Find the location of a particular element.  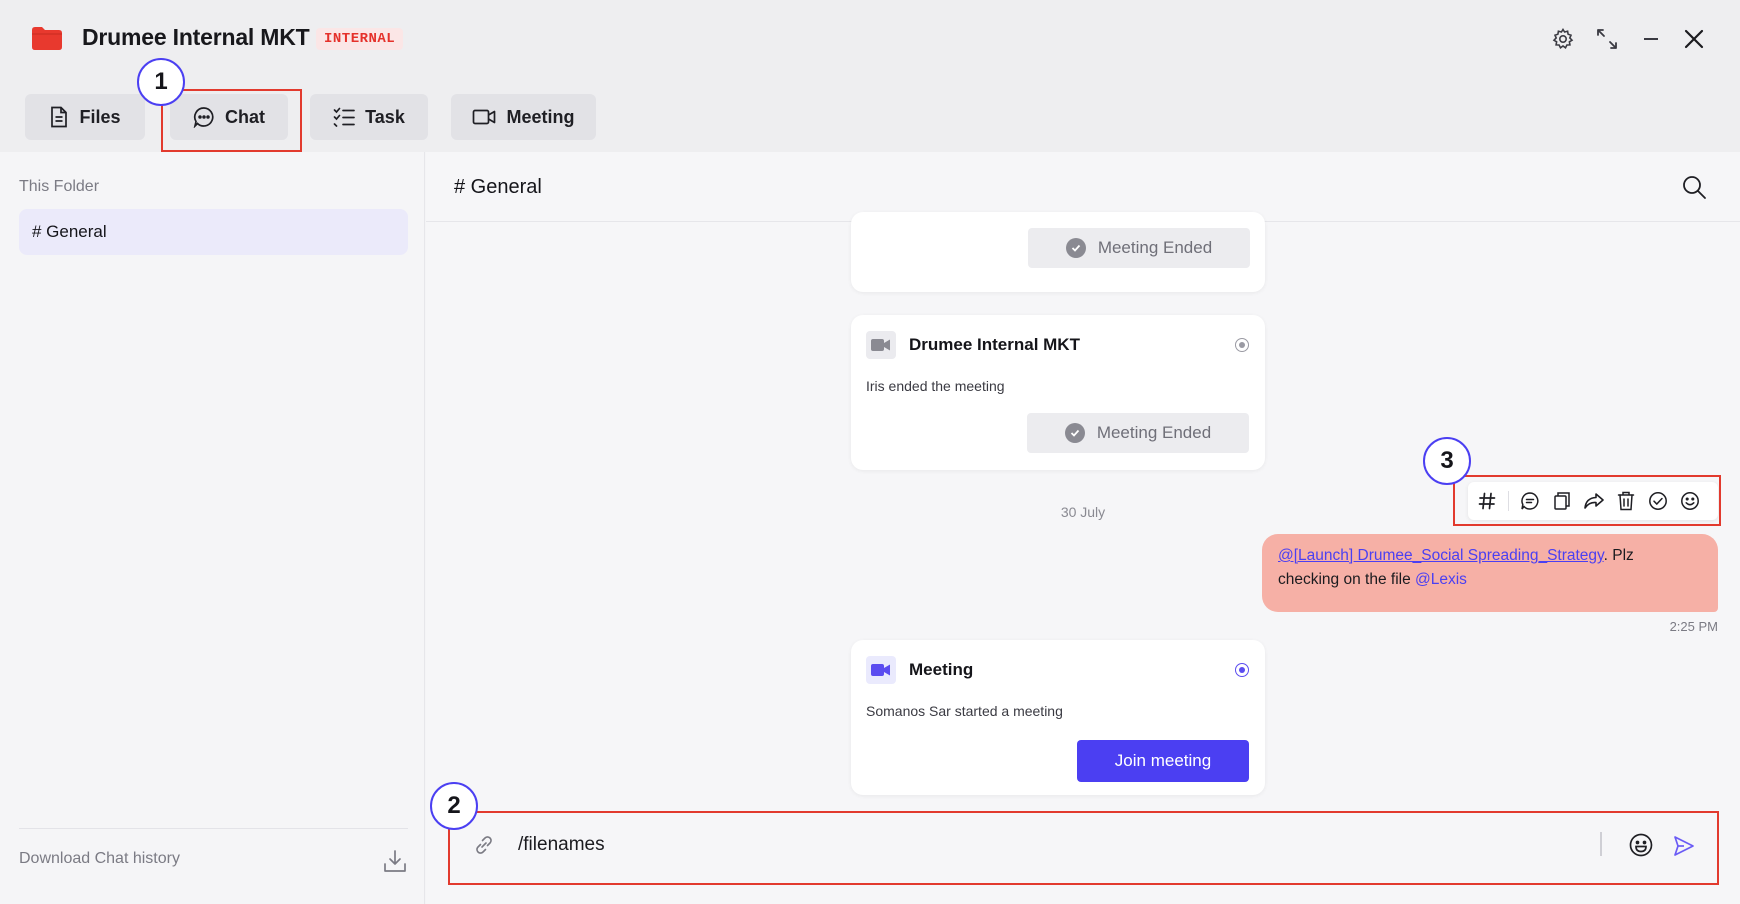

gear-icon is located at coordinates (1563, 39).